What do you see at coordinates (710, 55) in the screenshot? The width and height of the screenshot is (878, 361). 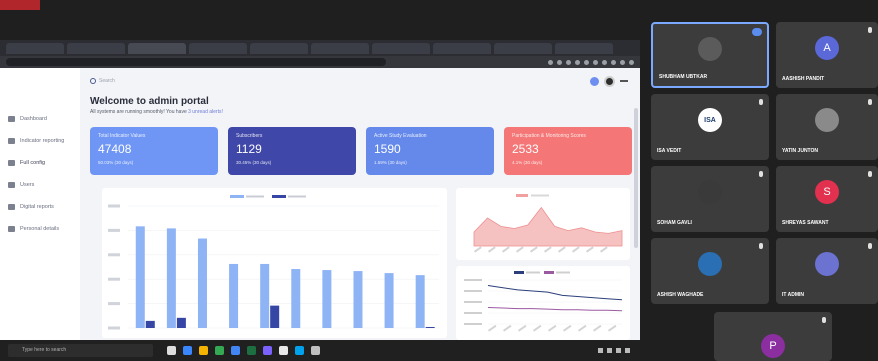 I see `participant-tile: SHUBHAM UBTKAR` at bounding box center [710, 55].